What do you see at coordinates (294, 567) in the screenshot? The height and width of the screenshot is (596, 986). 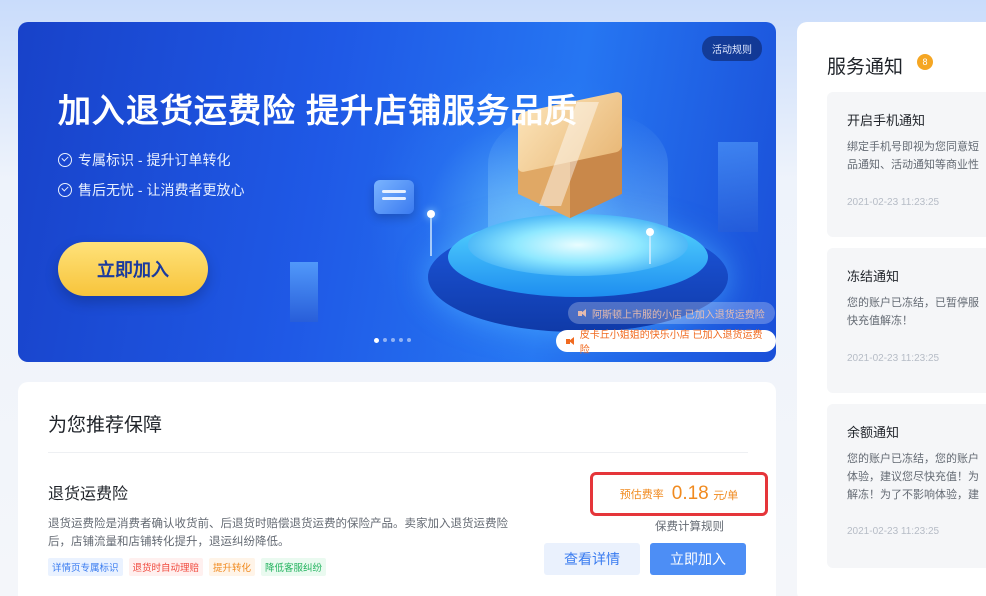 I see `tag: 降低客服纠纷` at bounding box center [294, 567].